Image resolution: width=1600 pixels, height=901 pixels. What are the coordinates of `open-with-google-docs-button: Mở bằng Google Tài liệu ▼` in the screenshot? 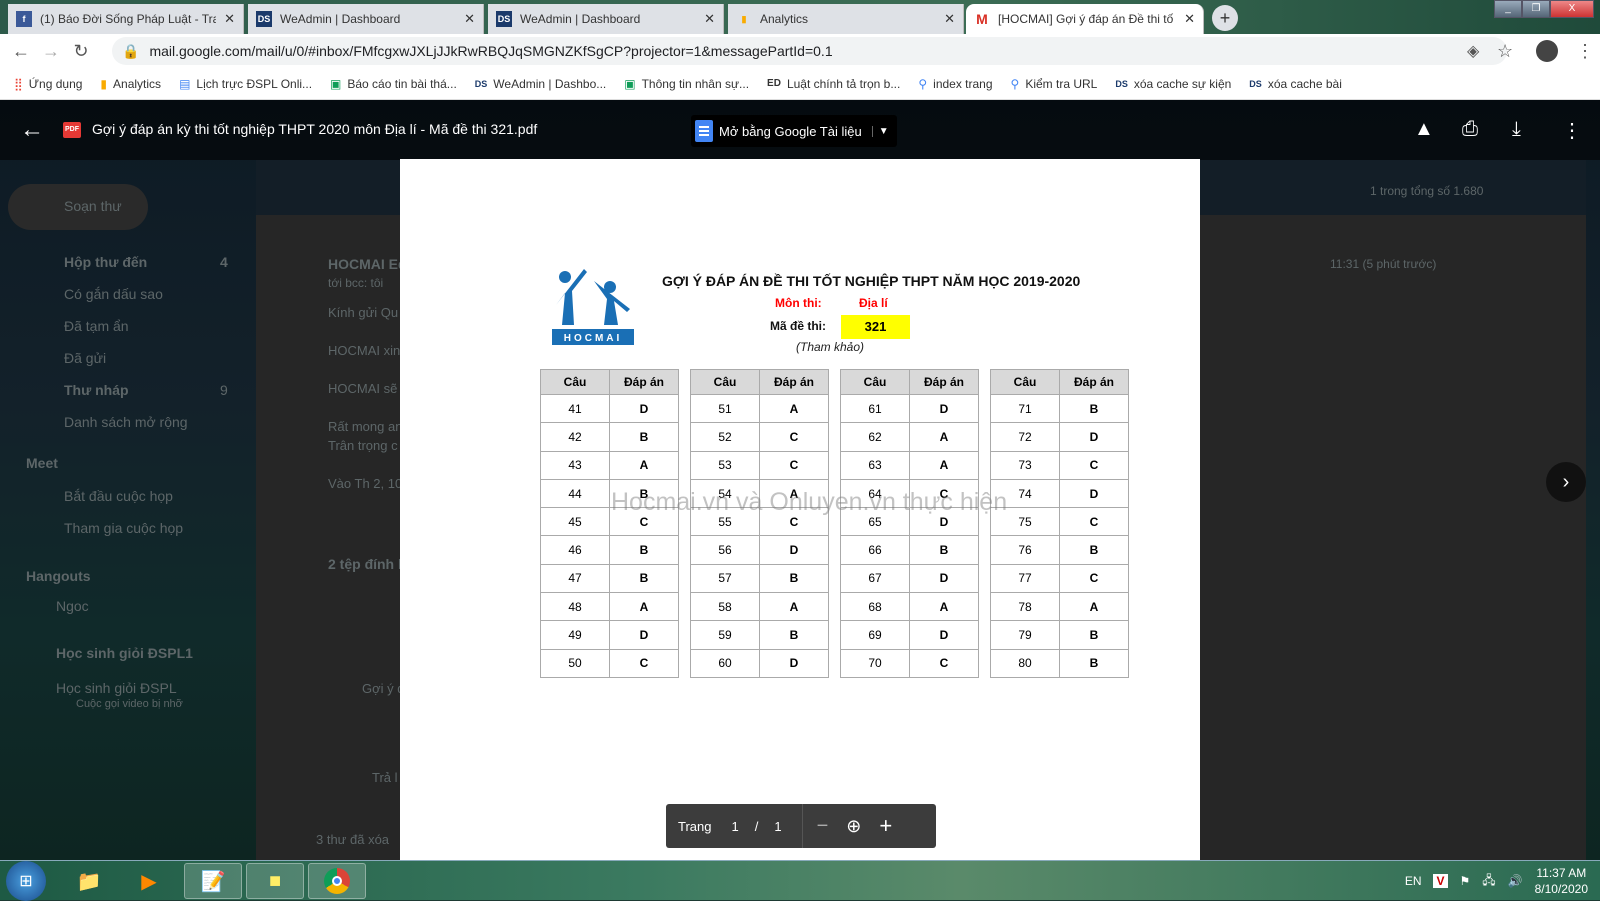 It's located at (794, 131).